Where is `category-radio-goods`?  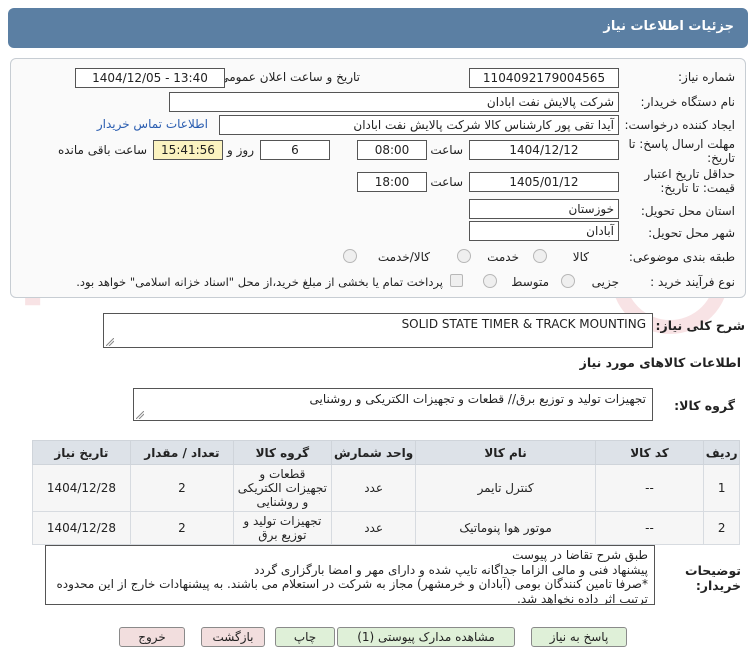 category-radio-goods is located at coordinates (540, 256).